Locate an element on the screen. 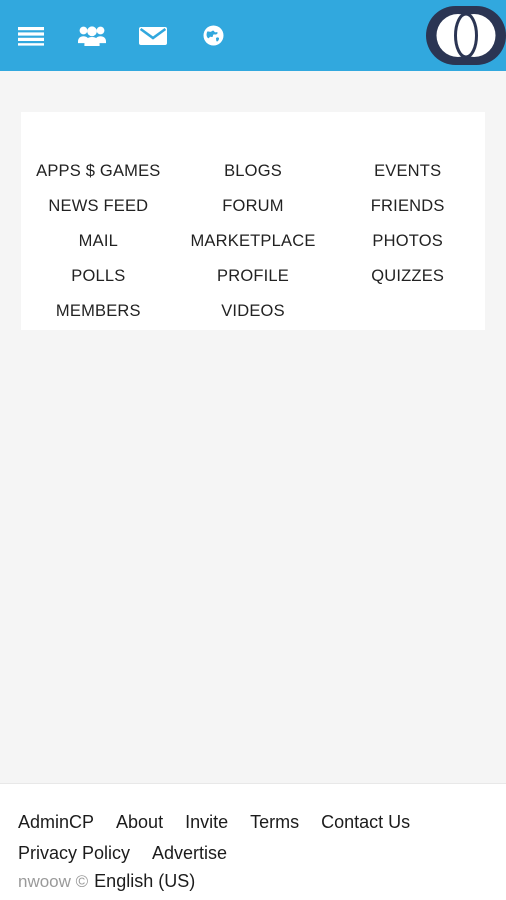 The image size is (506, 900). friends-button is located at coordinates (91, 35).